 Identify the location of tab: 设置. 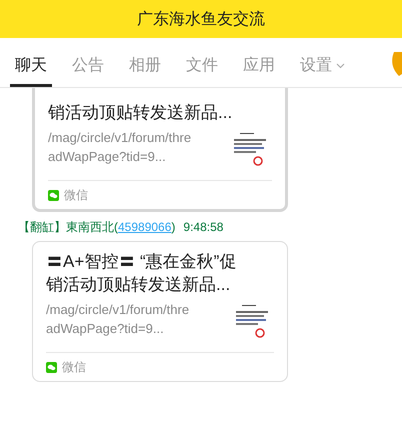
(322, 67).